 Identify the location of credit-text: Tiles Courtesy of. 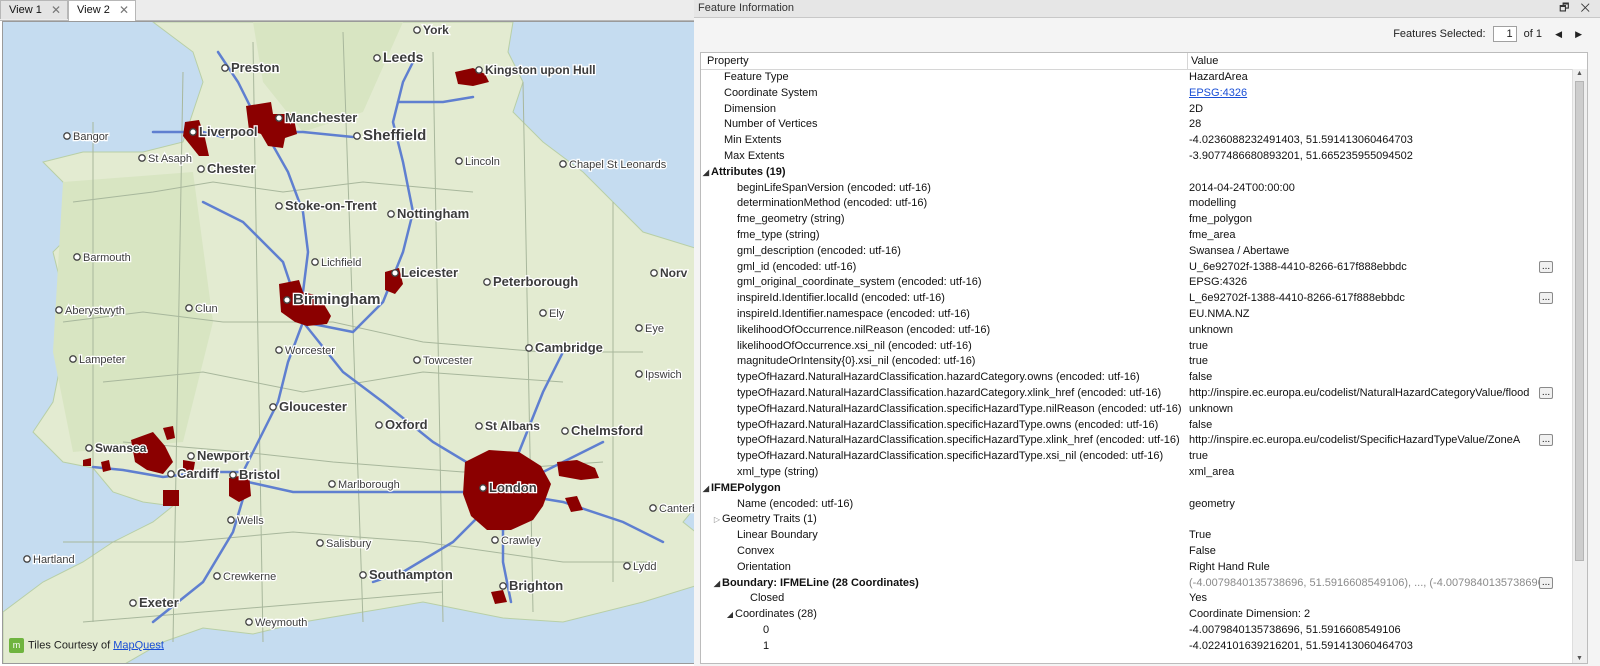
(69, 645).